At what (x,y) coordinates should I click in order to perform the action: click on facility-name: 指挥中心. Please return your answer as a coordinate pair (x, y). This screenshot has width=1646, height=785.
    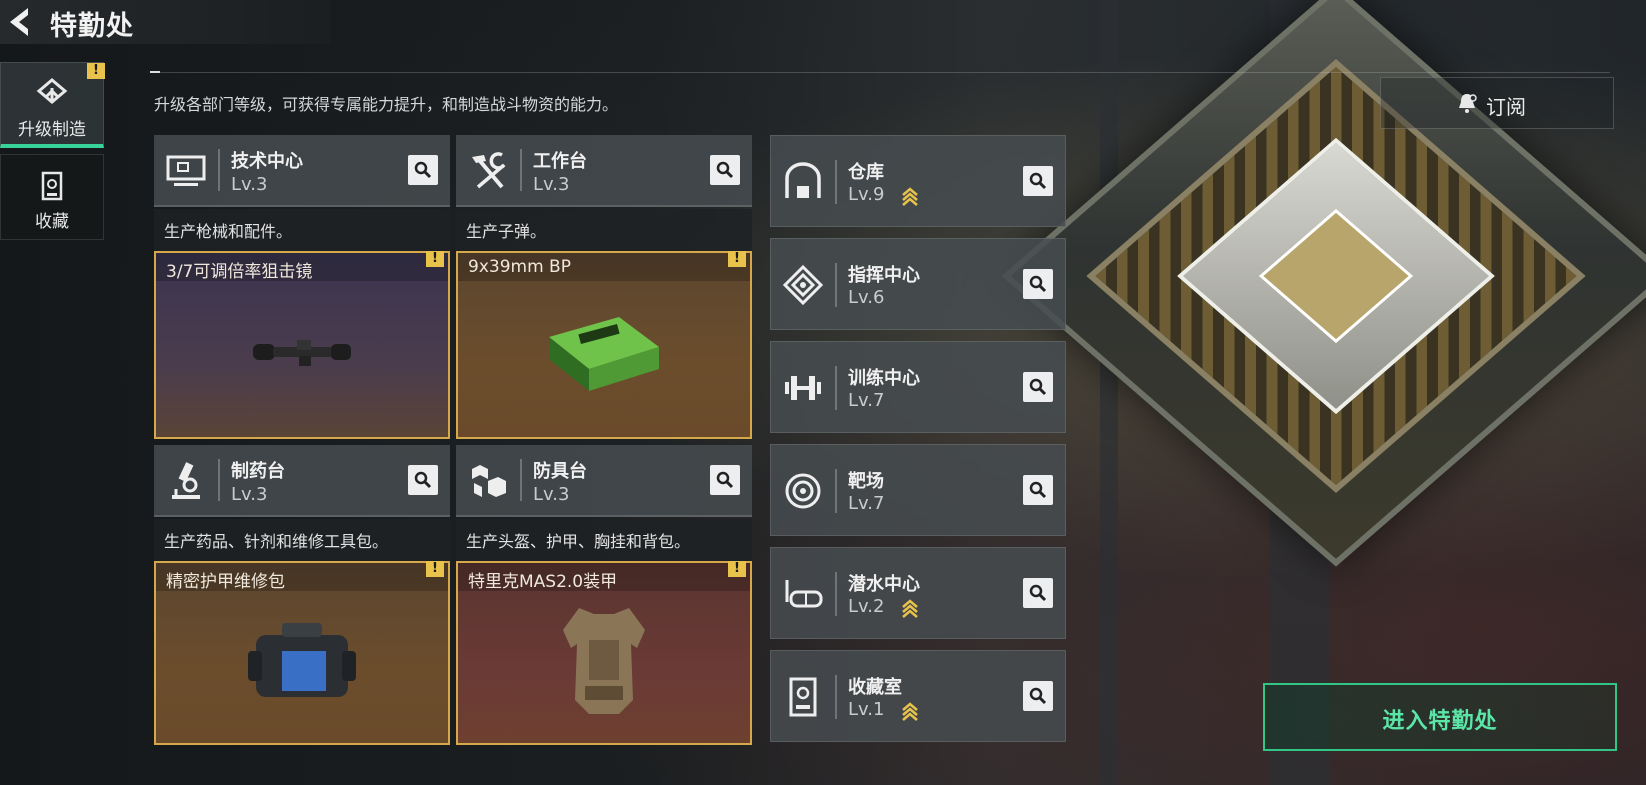
    Looking at the image, I should click on (884, 275).